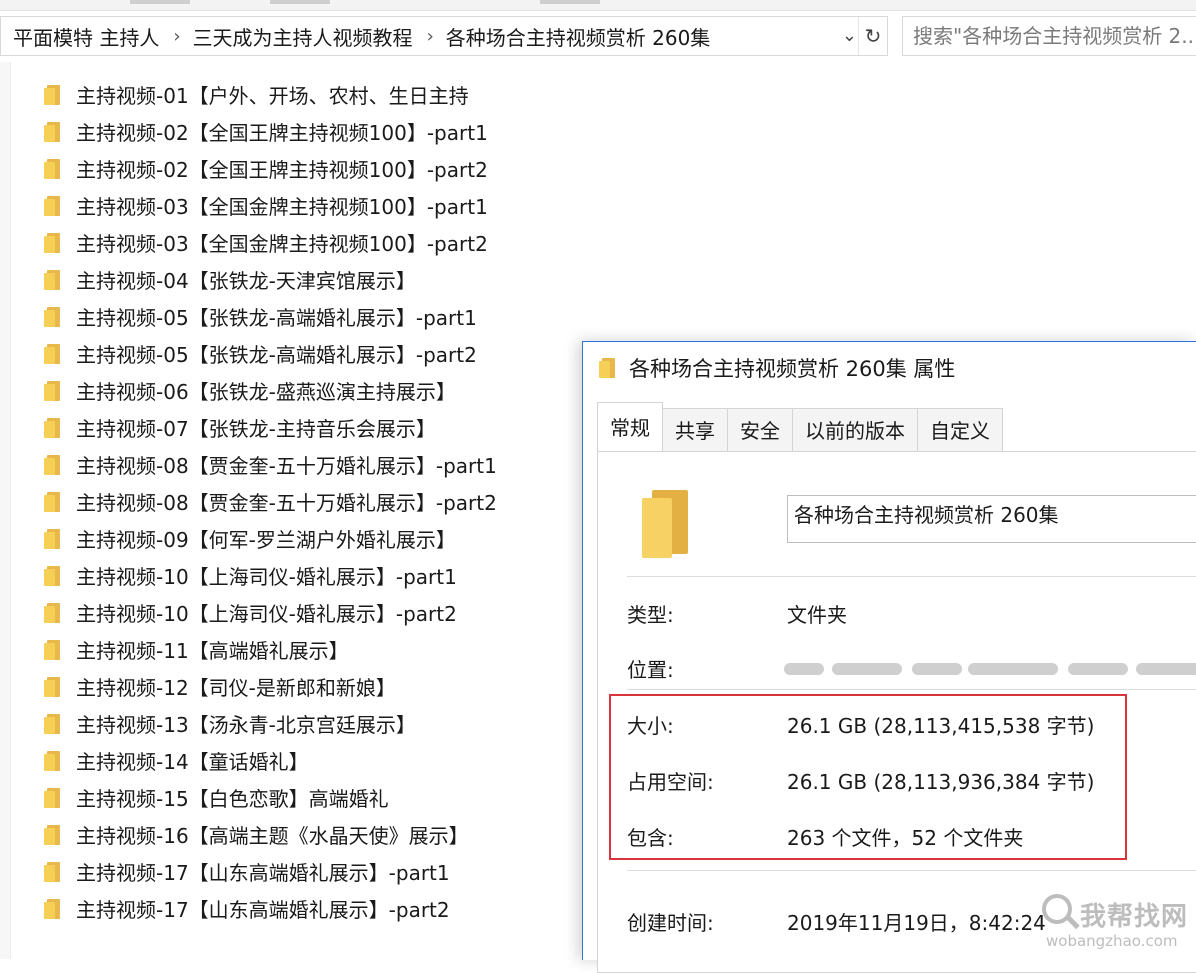 Image resolution: width=1196 pixels, height=973 pixels. What do you see at coordinates (266, 392) in the screenshot?
I see `folder-name: 主持视频-06【张铁龙-盛燕巡演主持展示】` at bounding box center [266, 392].